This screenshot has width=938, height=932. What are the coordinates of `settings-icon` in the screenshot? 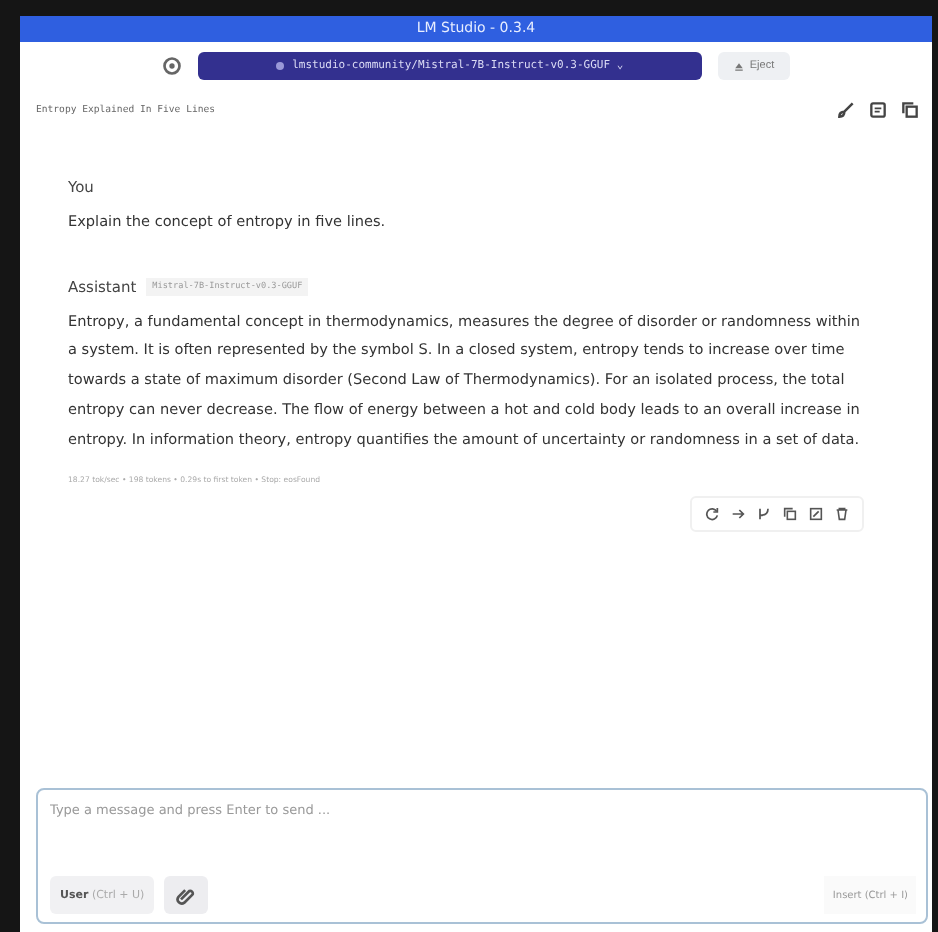 It's located at (171, 66).